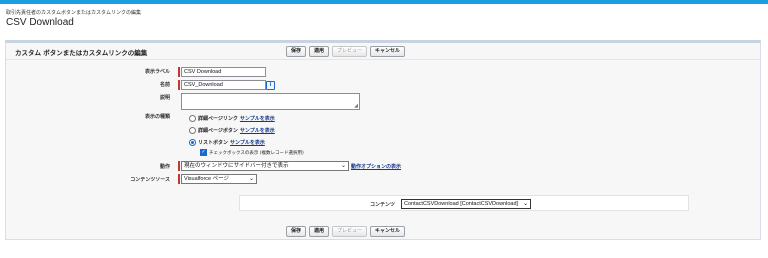 This screenshot has height=258, width=768. What do you see at coordinates (81, 53) in the screenshot?
I see `panel-title: カスタム ボタンまたはカスタムリンクの編集` at bounding box center [81, 53].